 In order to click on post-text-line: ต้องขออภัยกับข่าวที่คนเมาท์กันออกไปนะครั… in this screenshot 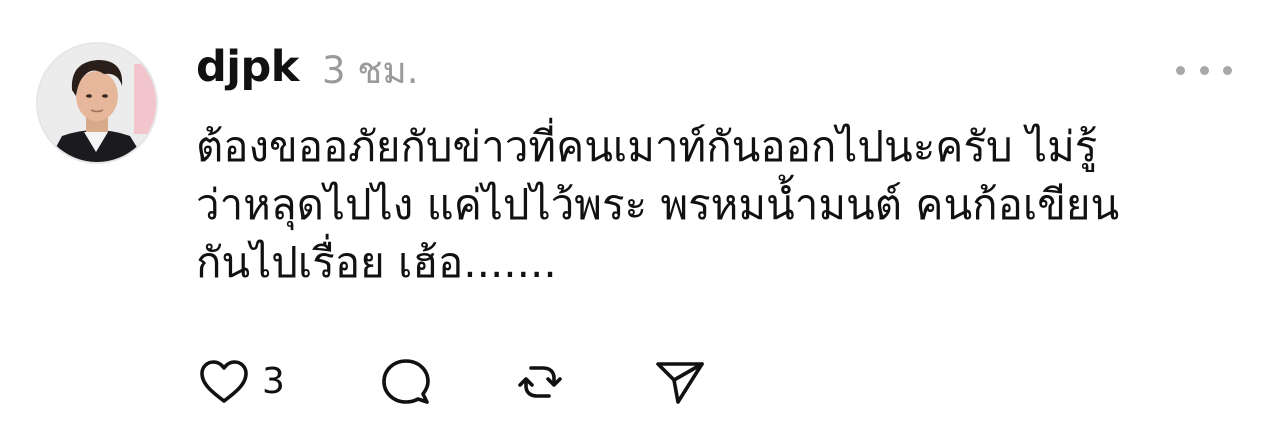, I will do `click(647, 146)`.